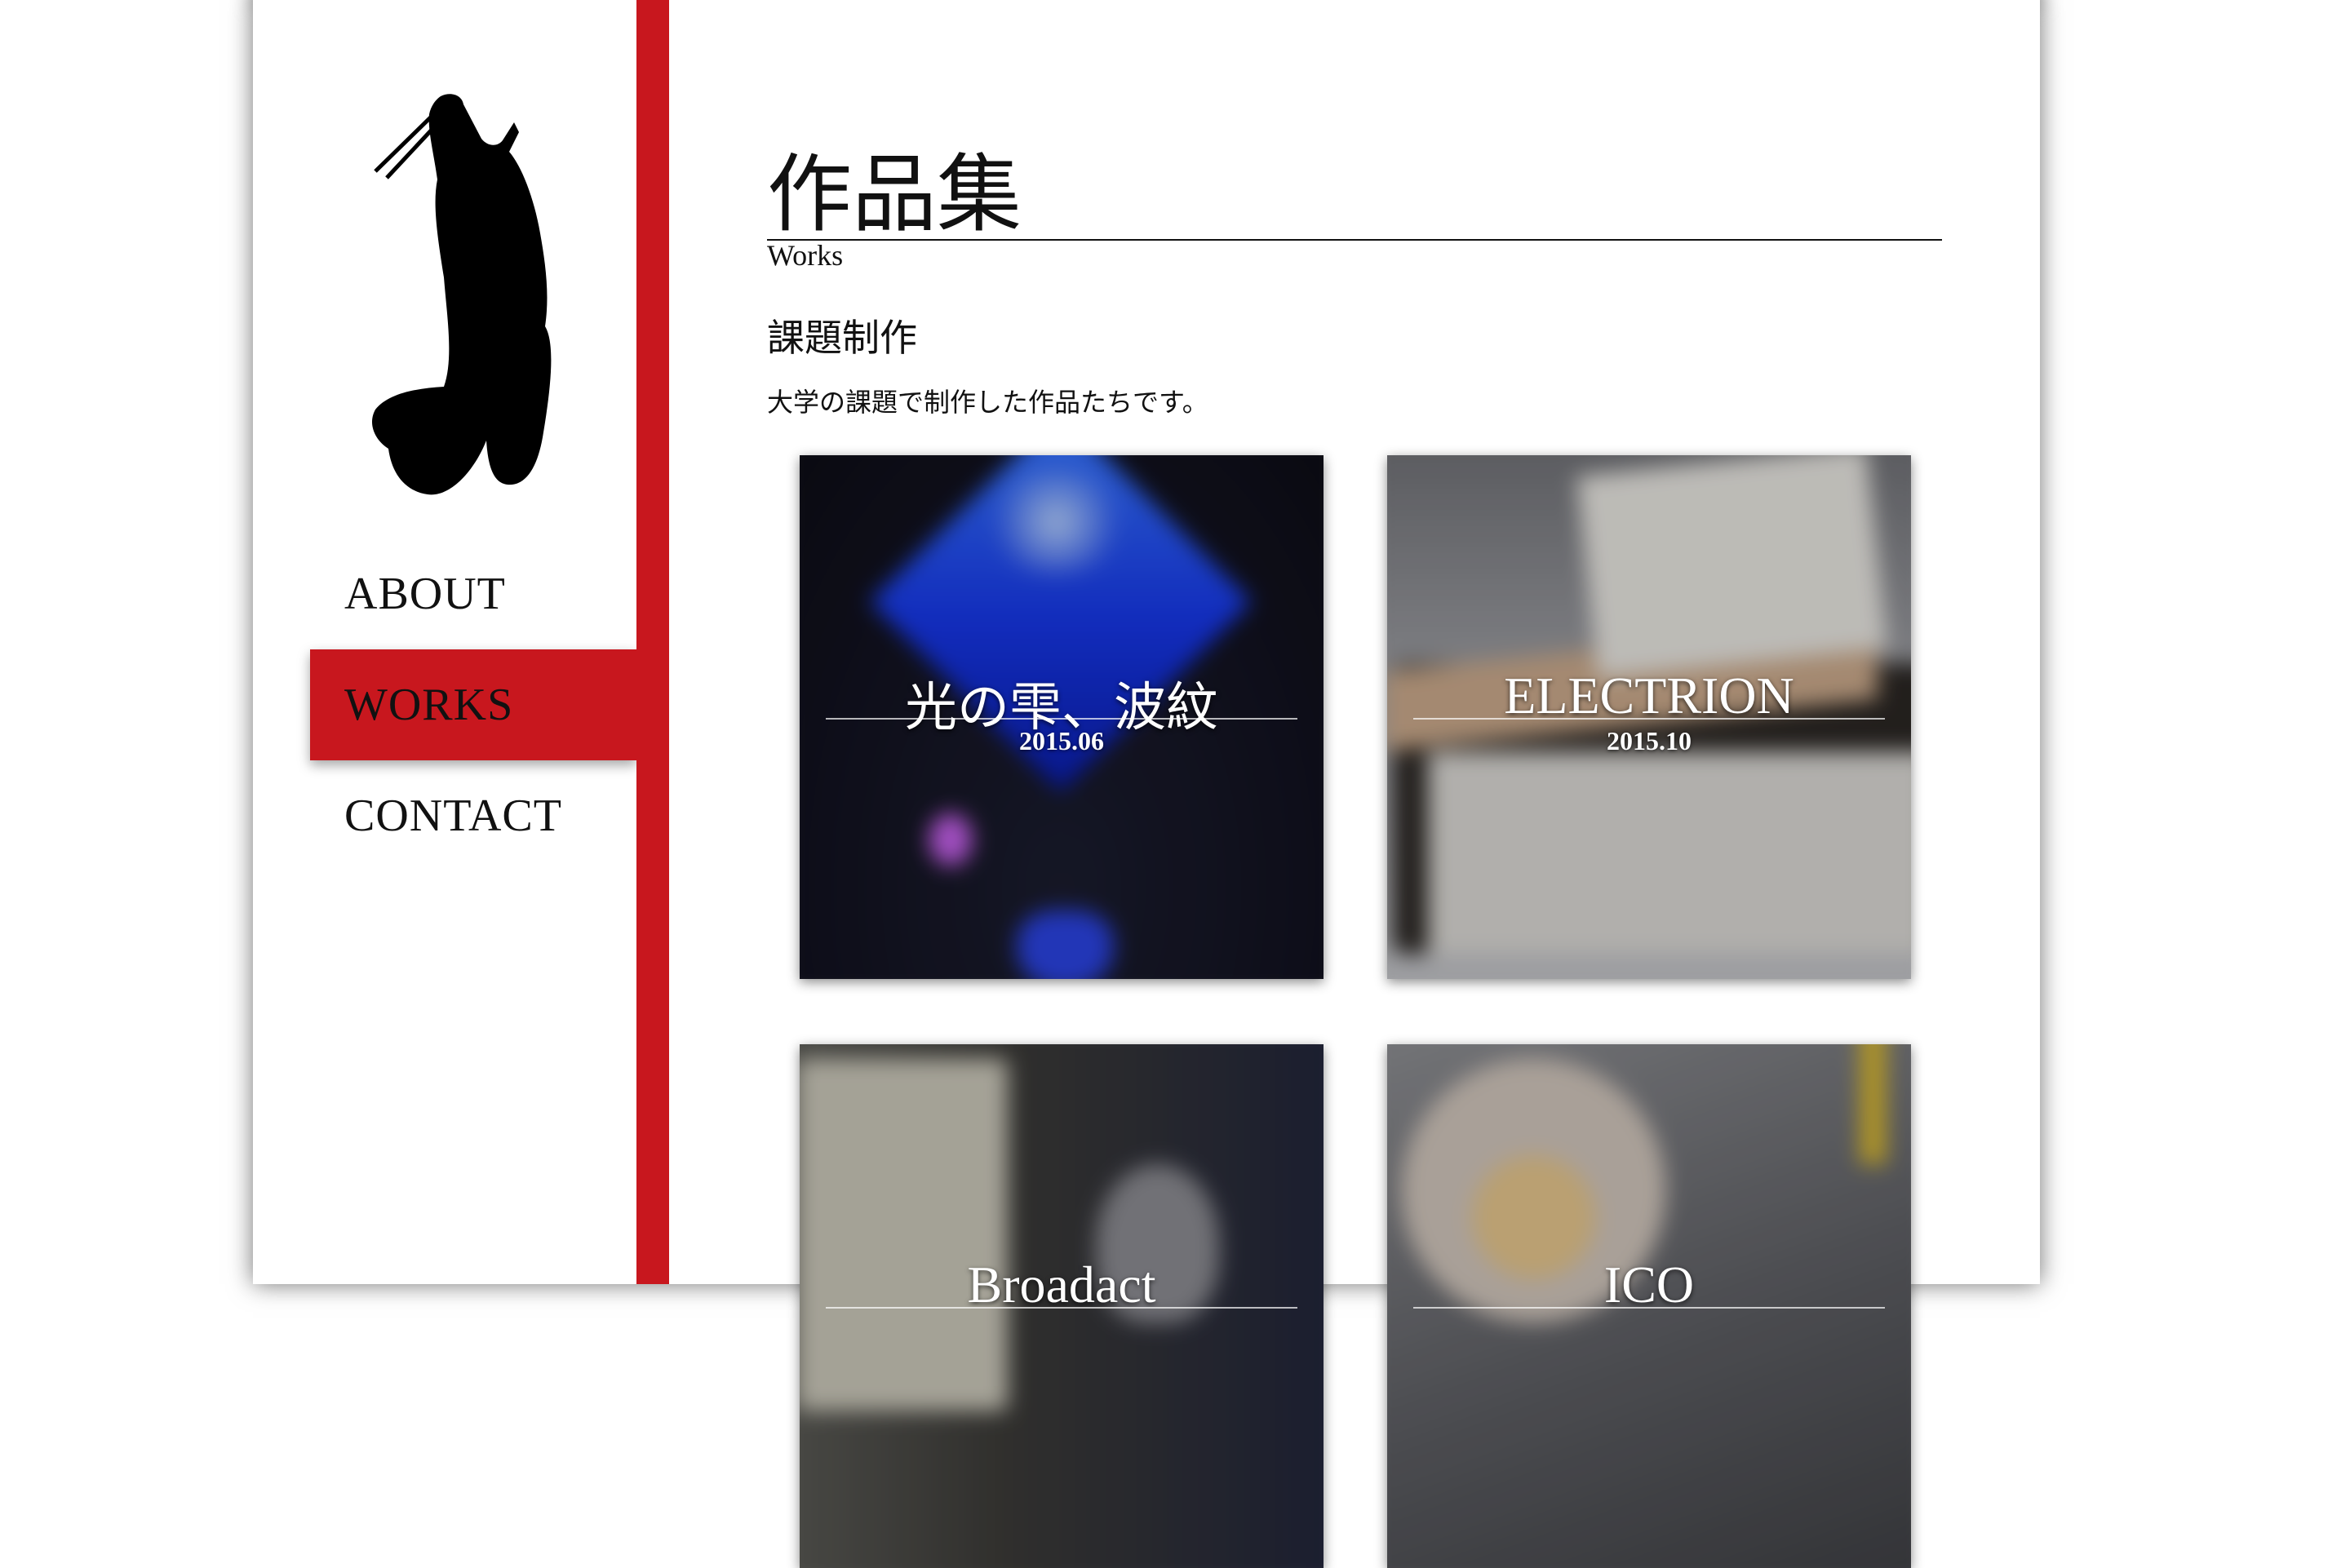 The width and height of the screenshot is (2350, 1568). I want to click on work-title: ICO, so click(1649, 1284).